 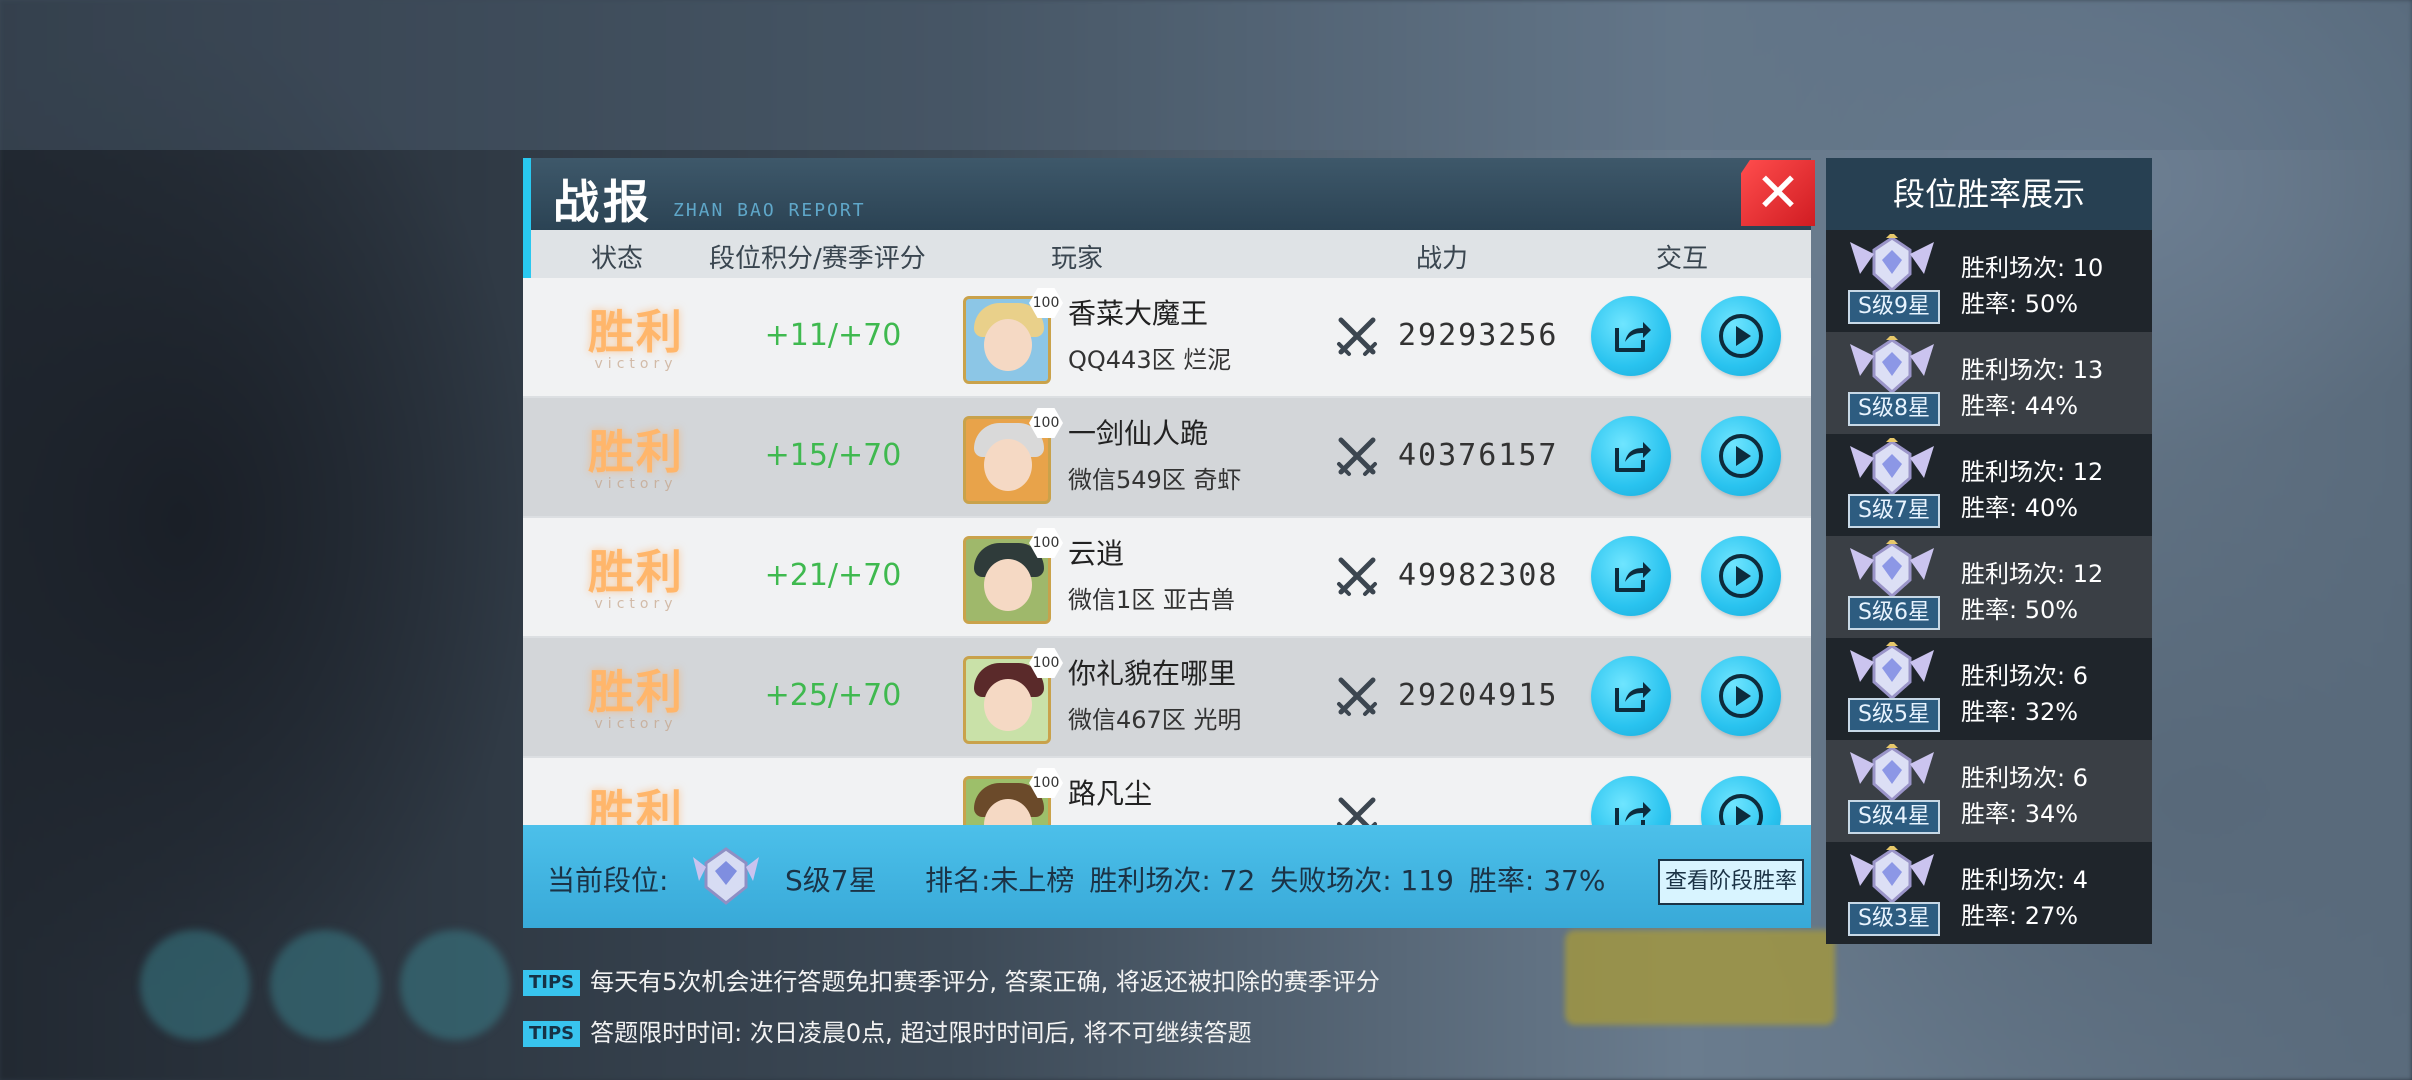 What do you see at coordinates (1150, 360) in the screenshot?
I see `player-server: QQ443区 烂泥` at bounding box center [1150, 360].